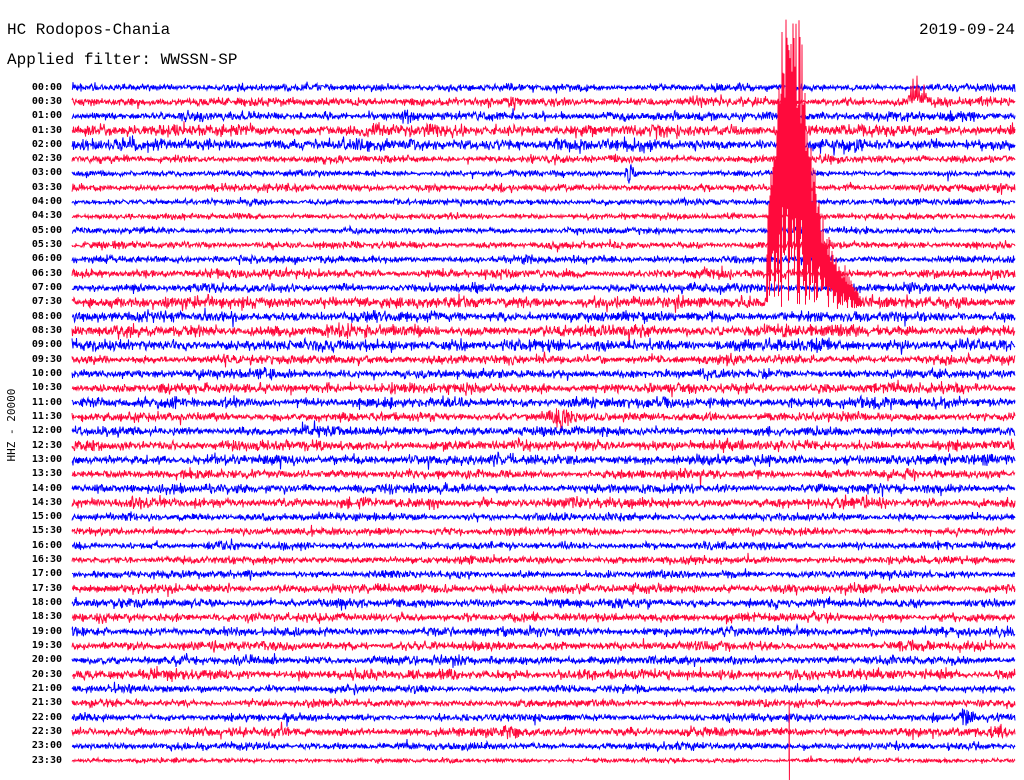  Describe the element at coordinates (46, 287) in the screenshot. I see `time-label: 07:00` at that location.